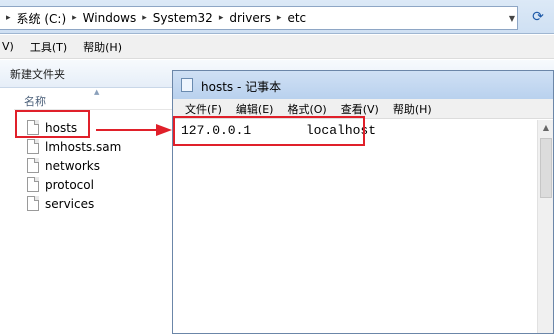 This screenshot has width=554, height=334. What do you see at coordinates (203, 109) in the screenshot?
I see `menu-file: 文件(F)` at bounding box center [203, 109].